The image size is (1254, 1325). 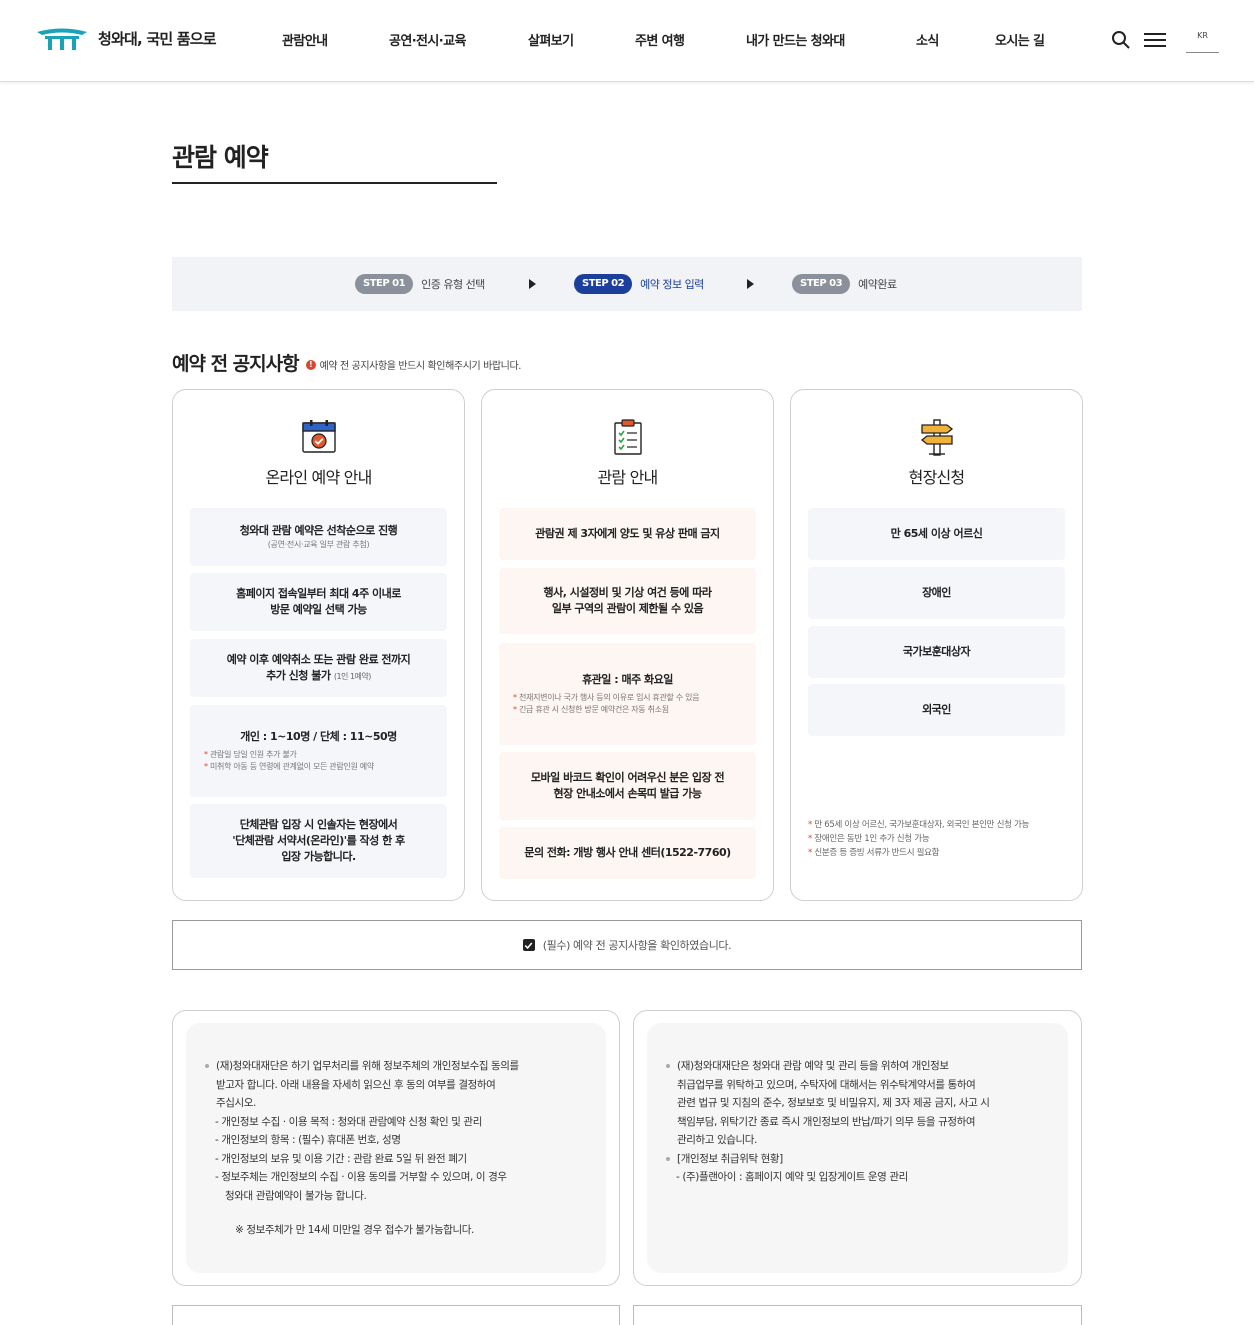 What do you see at coordinates (305, 39) in the screenshot?
I see `nav-item-tour-info: 관람안내` at bounding box center [305, 39].